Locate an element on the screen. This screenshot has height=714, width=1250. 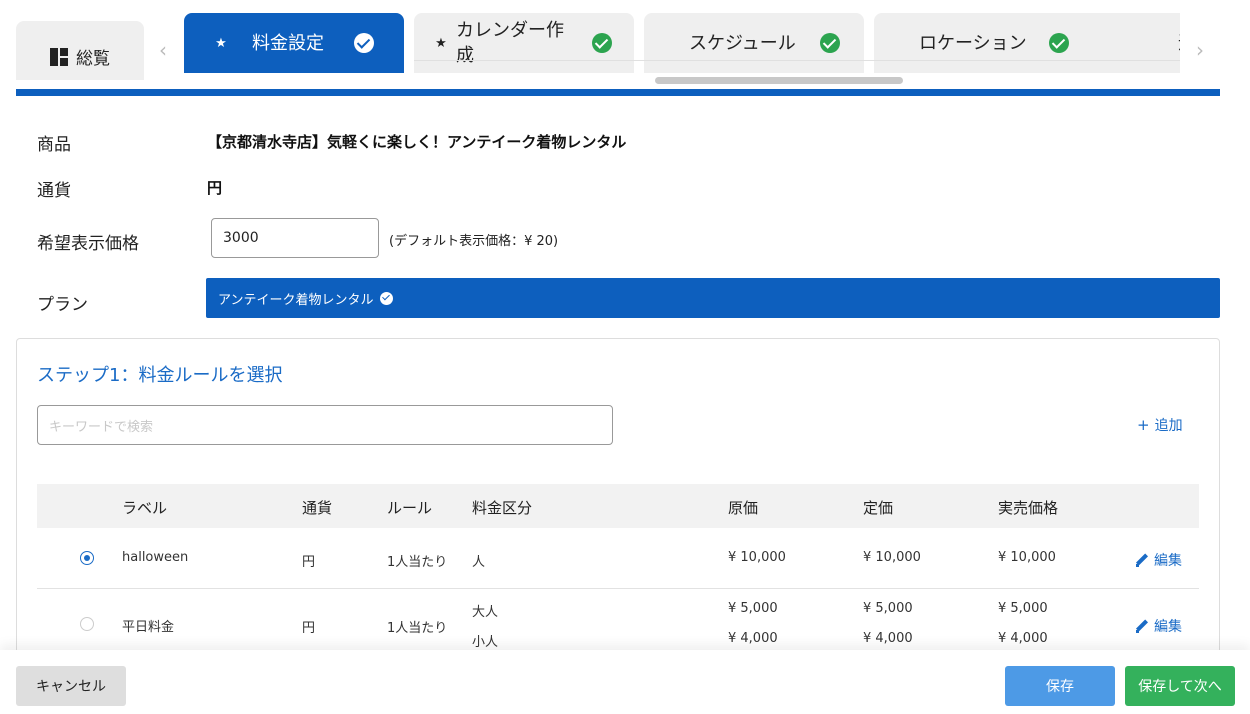
row-category-cell: 小人 is located at coordinates (485, 642).